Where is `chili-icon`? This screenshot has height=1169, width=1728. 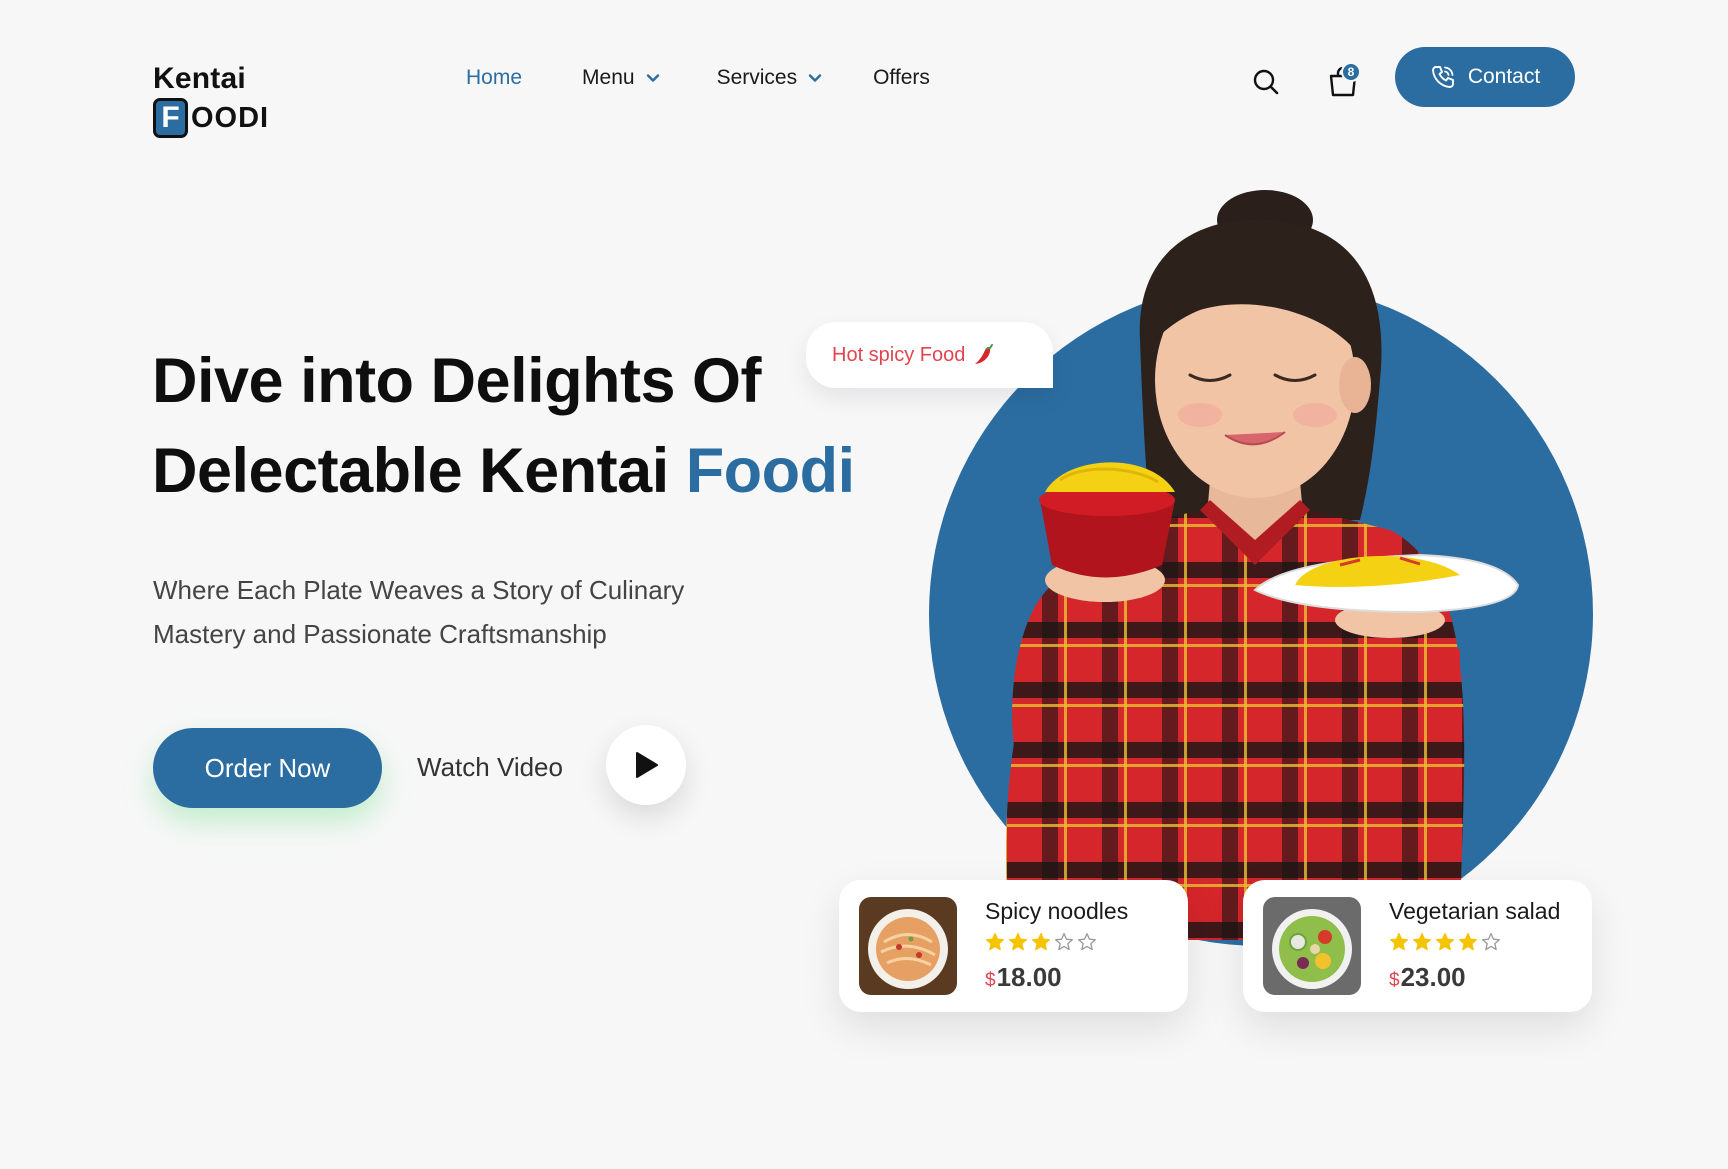
chili-icon is located at coordinates (984, 354).